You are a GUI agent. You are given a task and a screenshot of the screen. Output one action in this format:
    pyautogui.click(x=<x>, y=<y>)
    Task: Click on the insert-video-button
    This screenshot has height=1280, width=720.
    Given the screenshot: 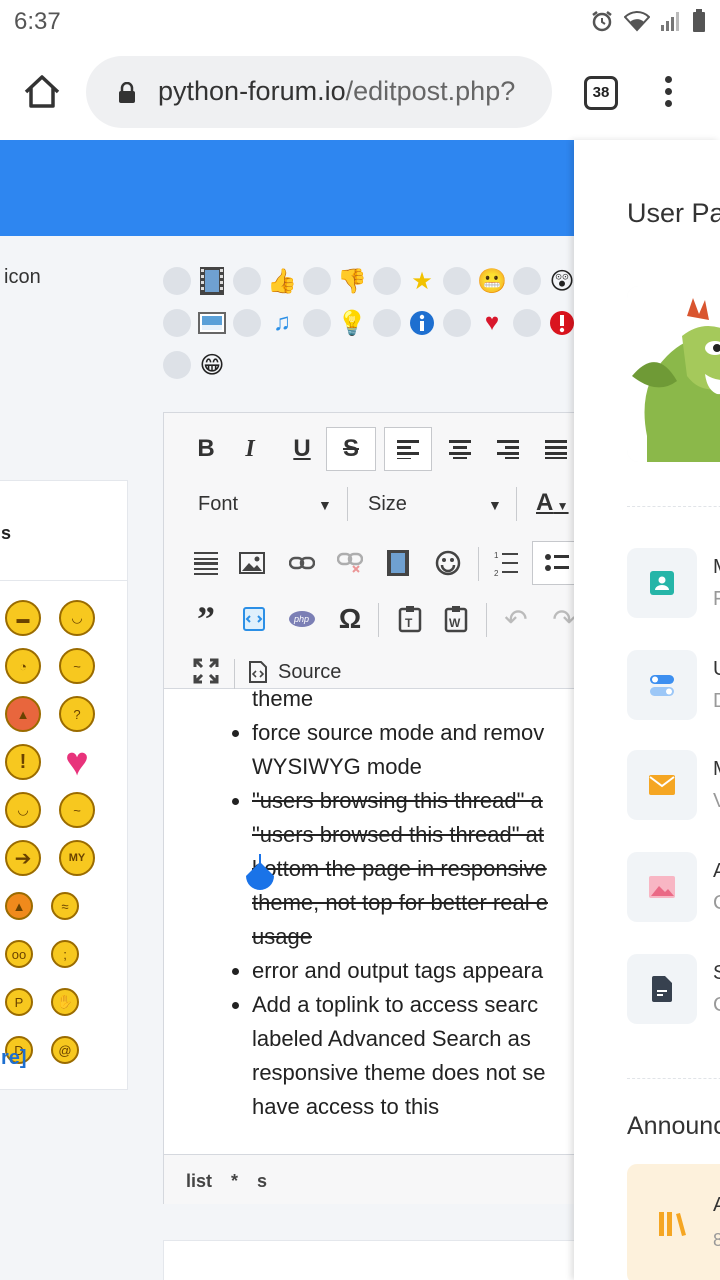 What is the action you would take?
    pyautogui.click(x=398, y=563)
    